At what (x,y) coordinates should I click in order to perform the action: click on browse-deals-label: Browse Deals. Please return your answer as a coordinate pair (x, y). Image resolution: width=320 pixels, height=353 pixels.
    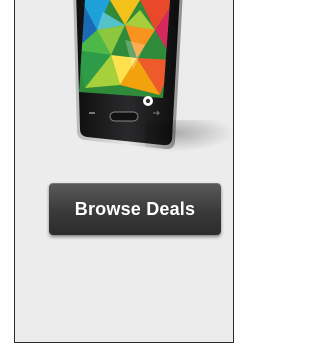
    Looking at the image, I should click on (135, 208).